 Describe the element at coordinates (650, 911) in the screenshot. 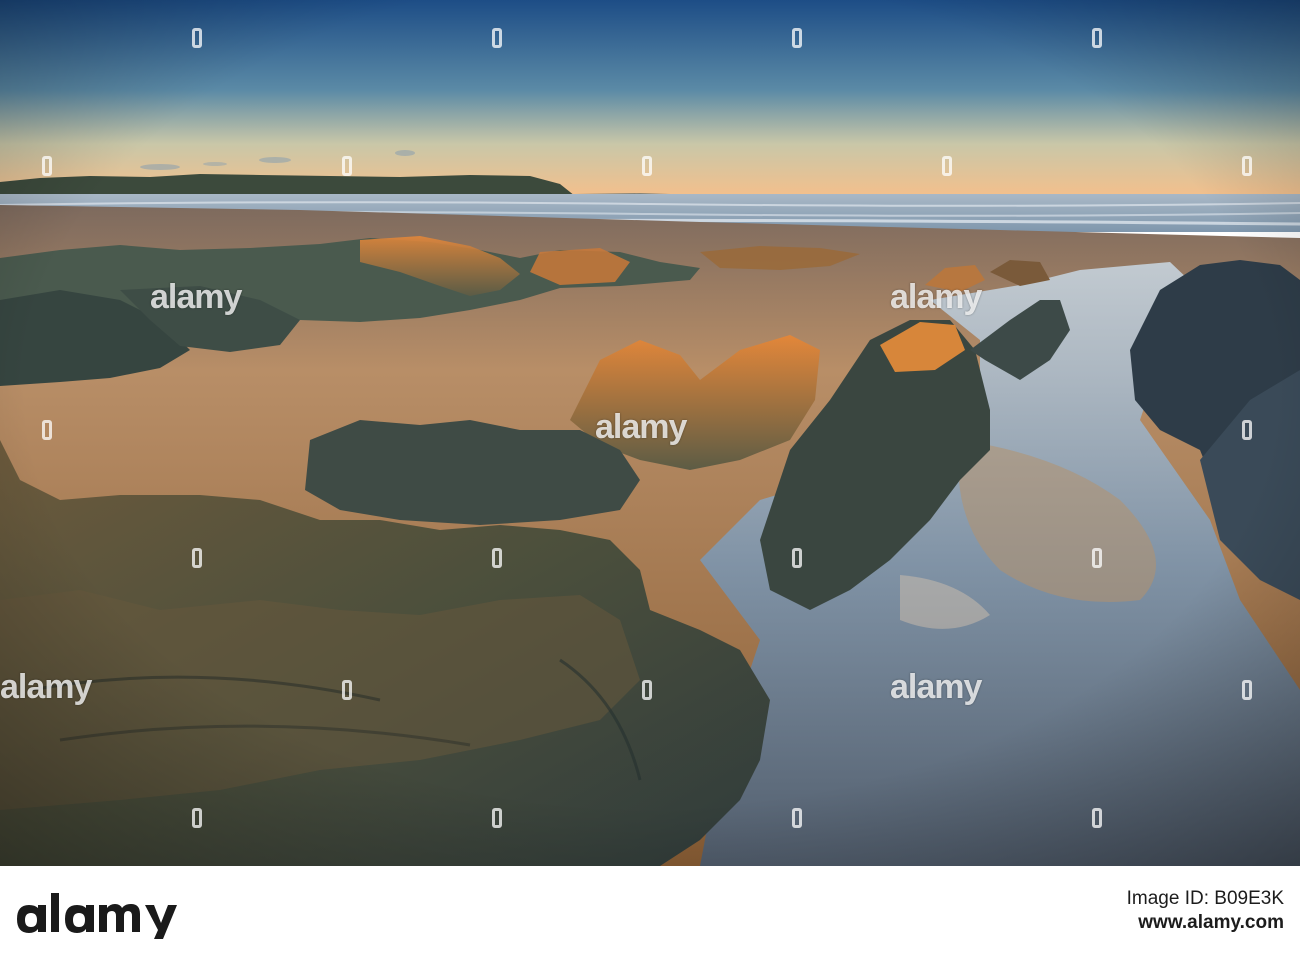

I see `footer-bar: Image ID: B09E3K www.alamy.com` at that location.